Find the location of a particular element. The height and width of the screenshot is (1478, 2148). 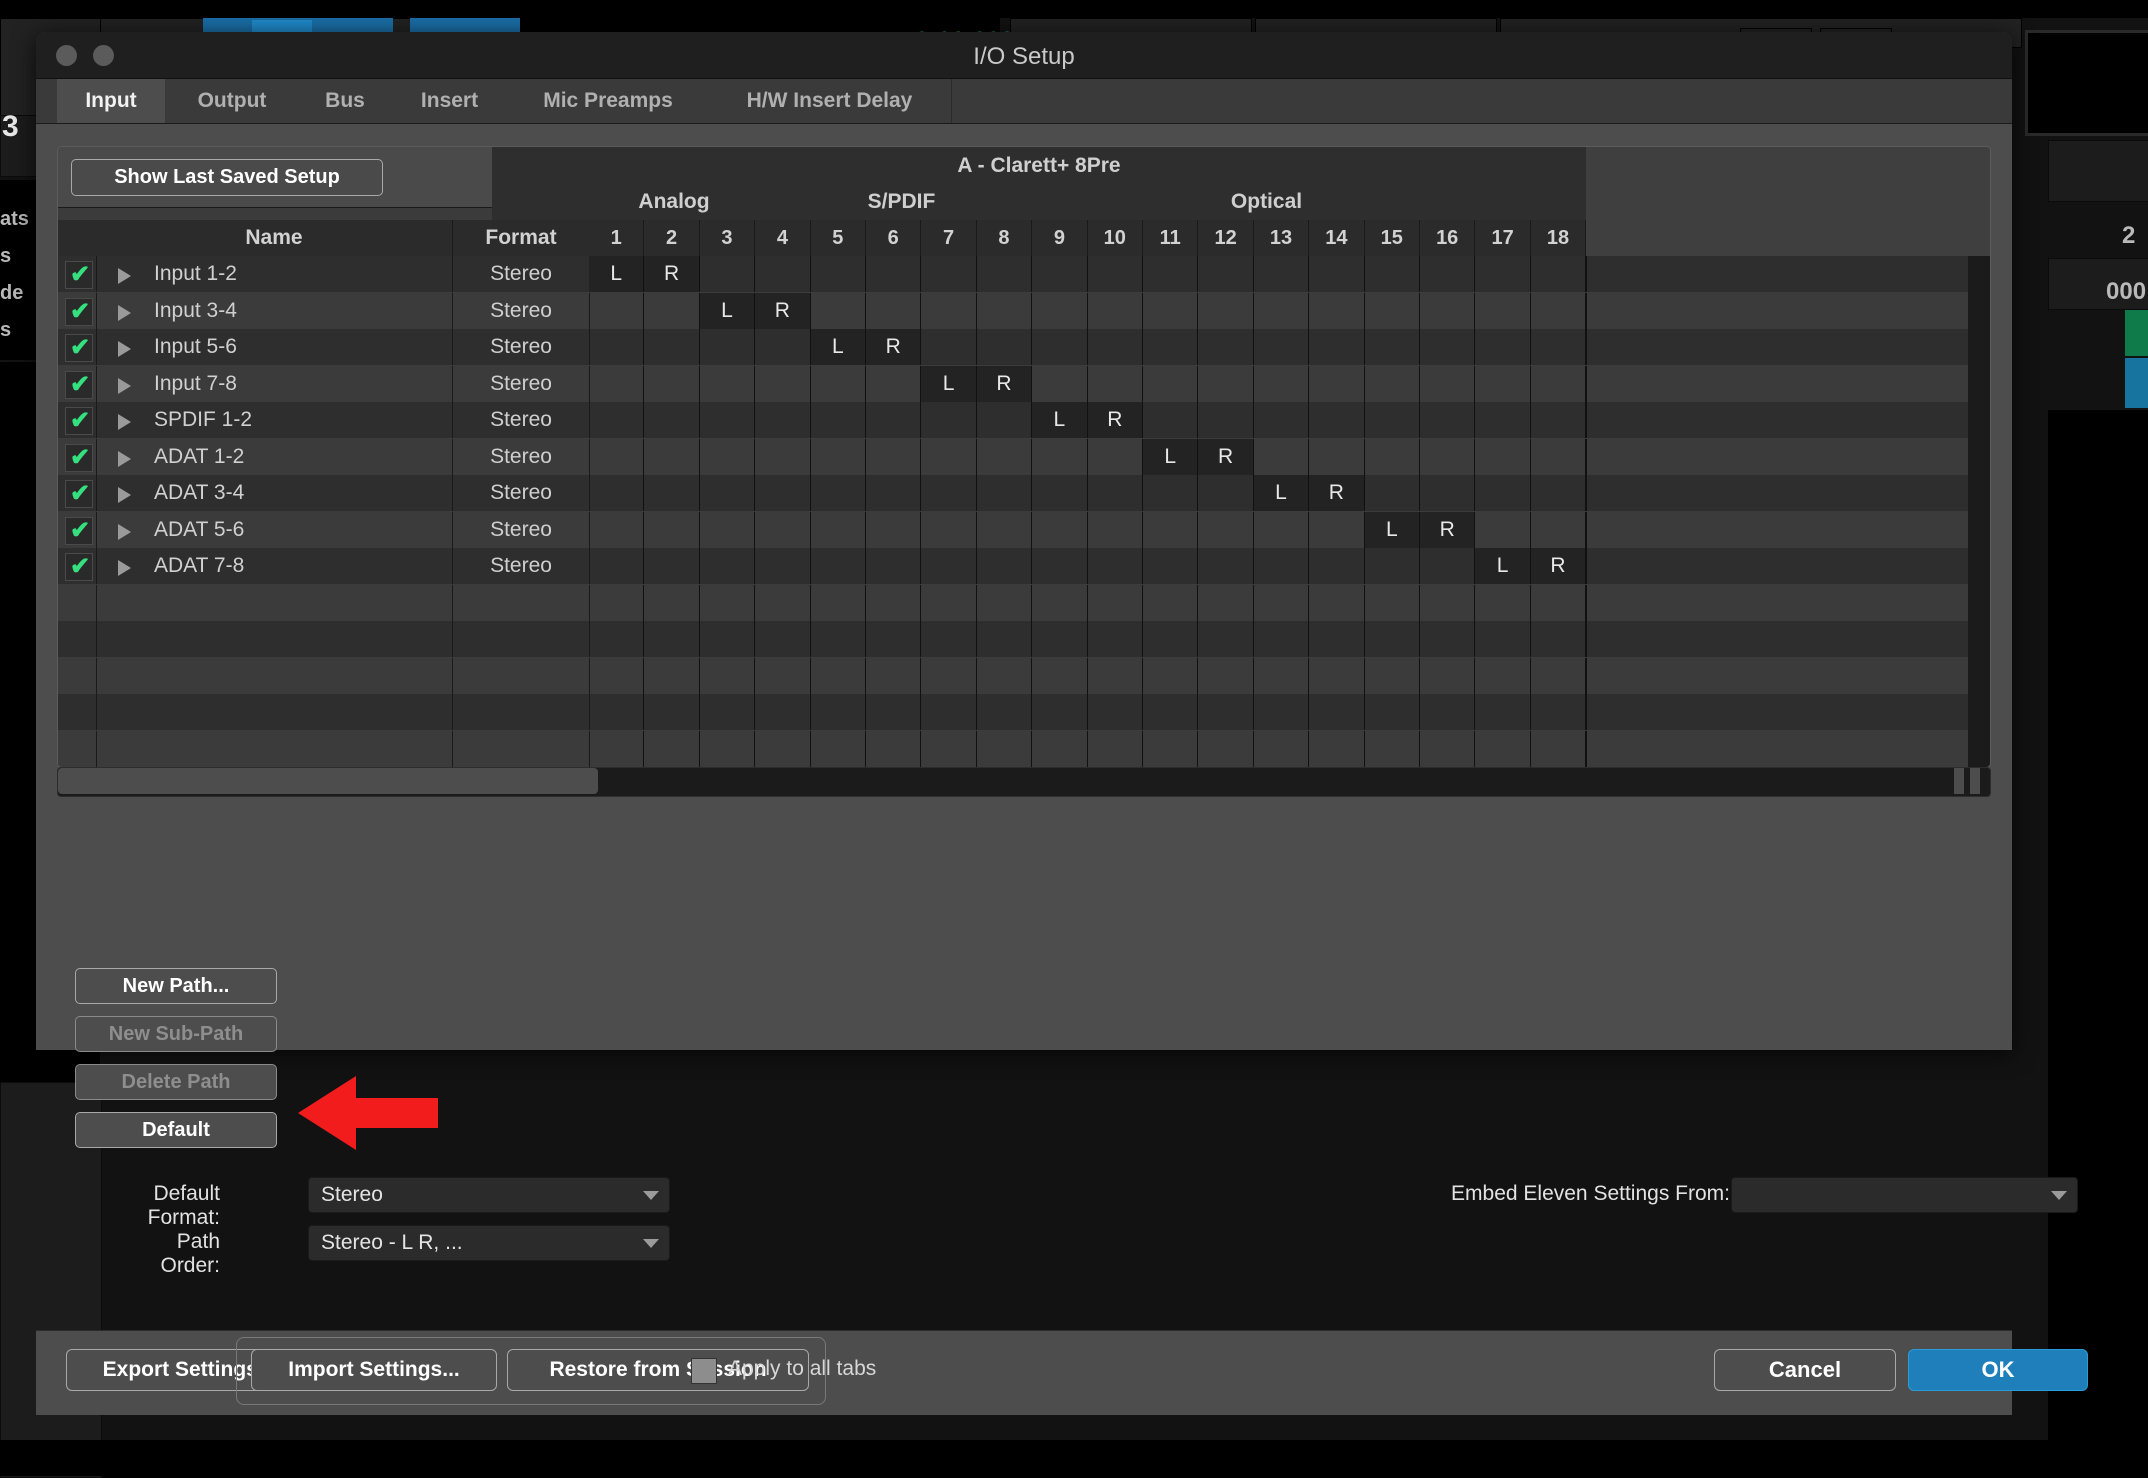

tab-output: Output is located at coordinates (232, 101).